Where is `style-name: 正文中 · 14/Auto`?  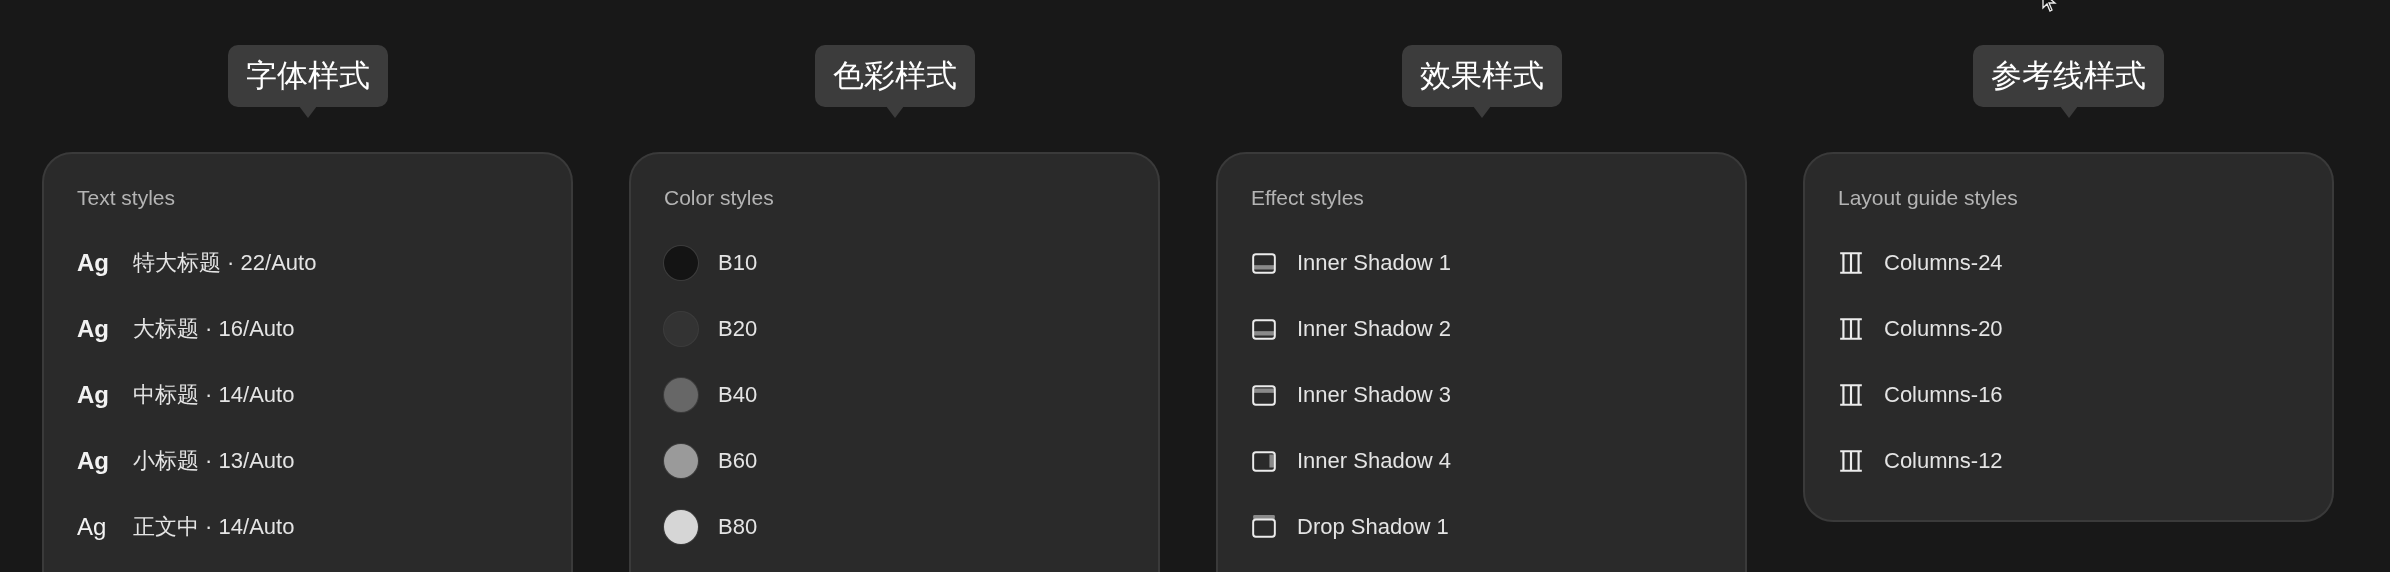
style-name: 正文中 · 14/Auto is located at coordinates (214, 527).